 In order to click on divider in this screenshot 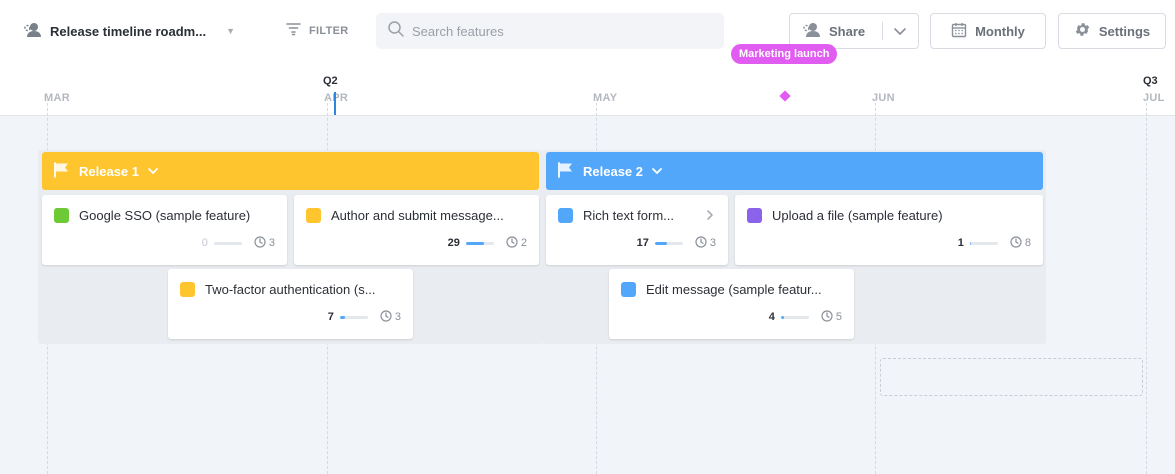, I will do `click(882, 31)`.